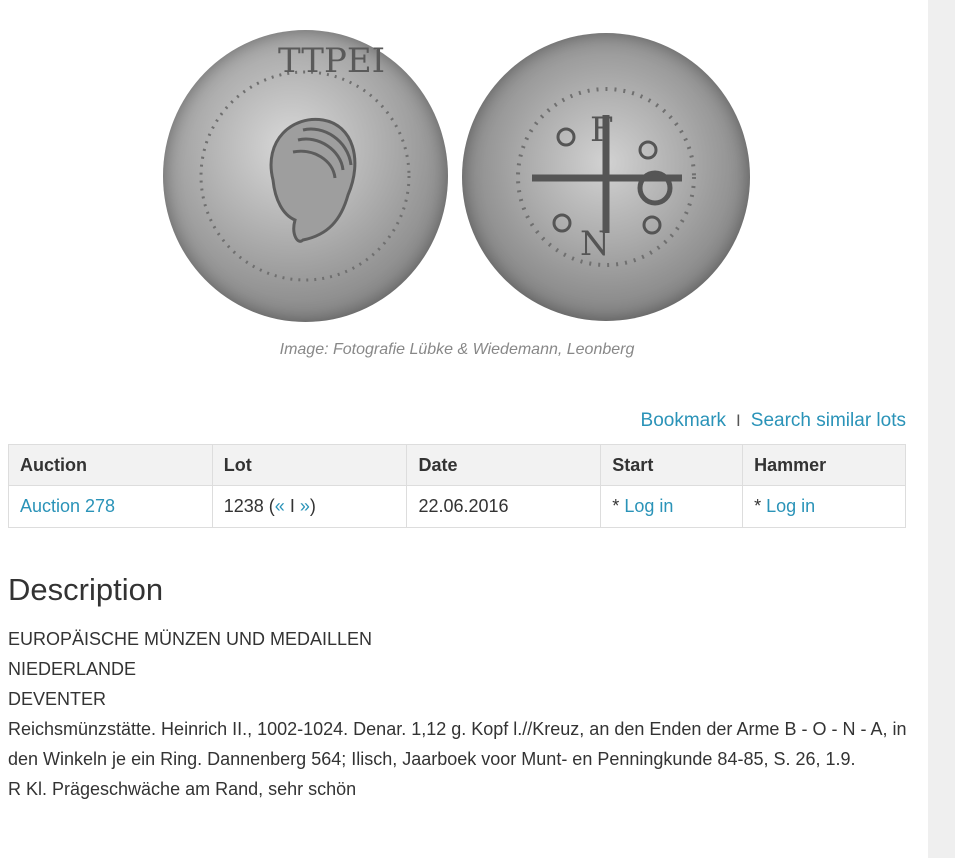 This screenshot has height=858, width=955. I want to click on table-header-row: Auction Lot Date Start Hammer, so click(457, 465).